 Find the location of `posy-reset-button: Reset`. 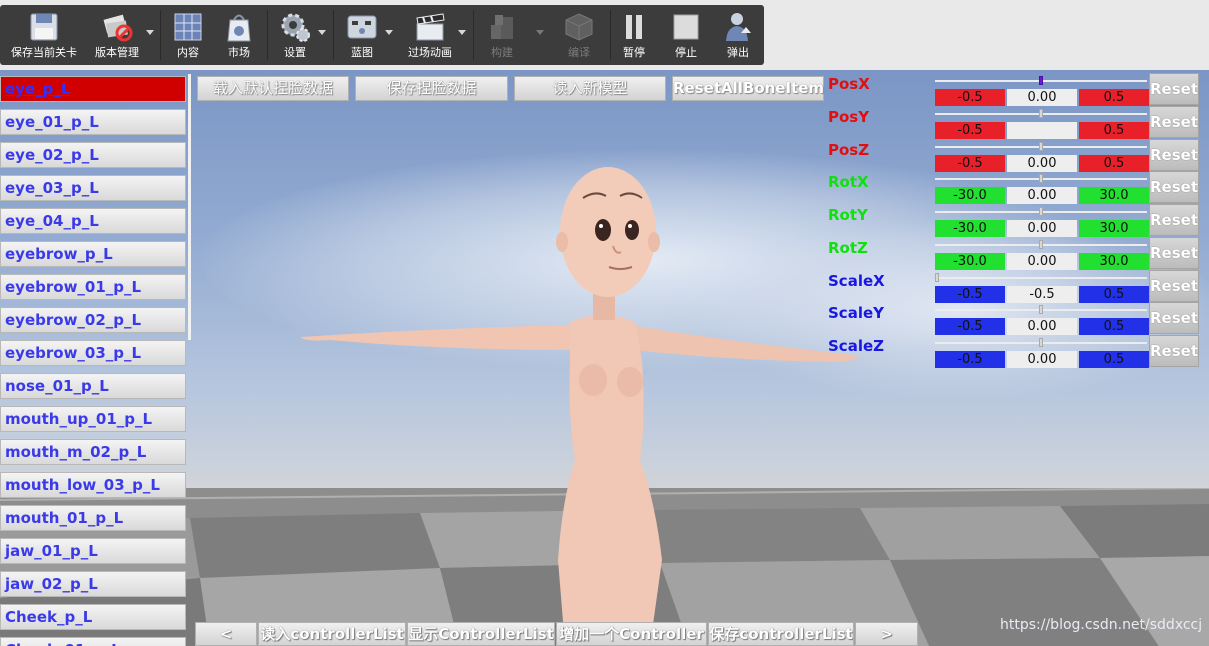

posy-reset-button: Reset is located at coordinates (1174, 121).